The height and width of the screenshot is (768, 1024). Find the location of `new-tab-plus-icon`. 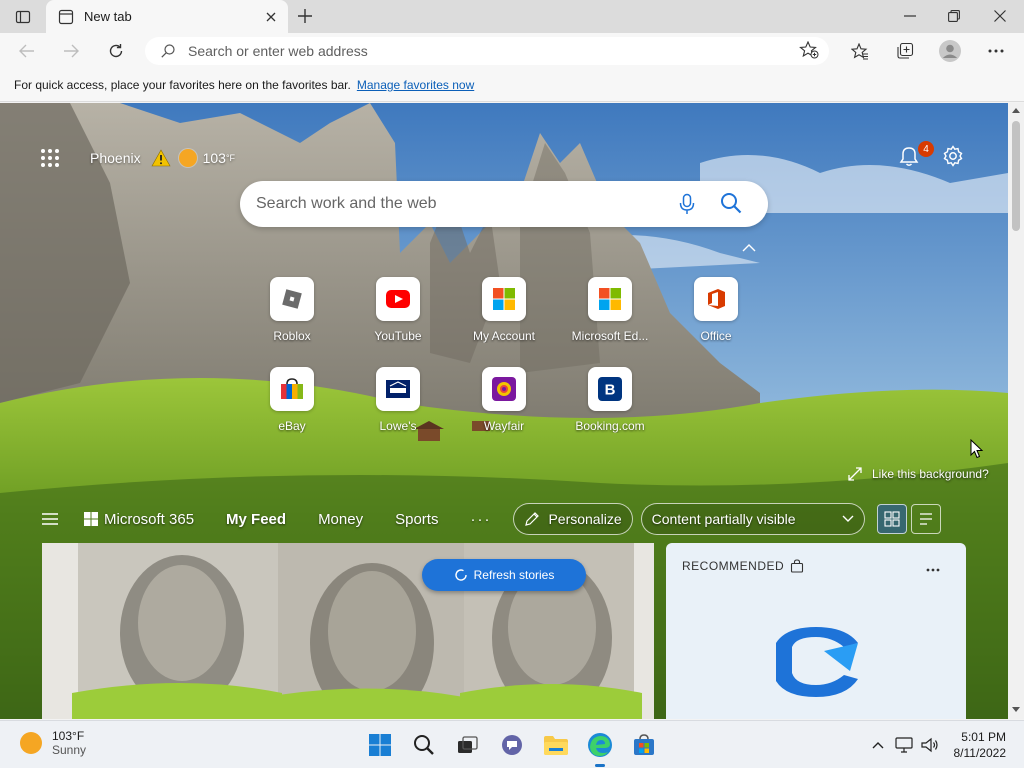

new-tab-plus-icon is located at coordinates (305, 16).